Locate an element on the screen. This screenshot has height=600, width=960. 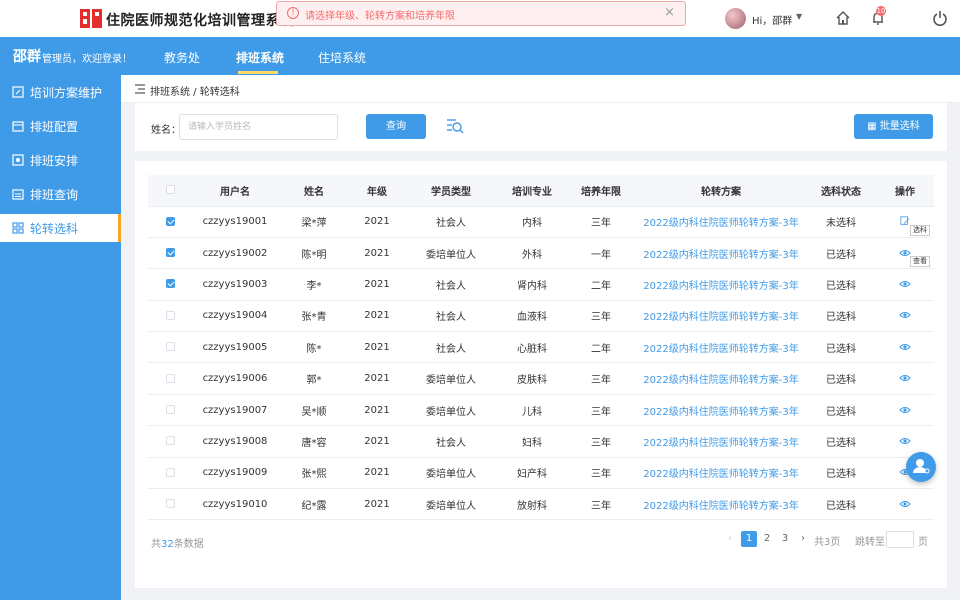
years-cell: 二年 is located at coordinates (601, 284).